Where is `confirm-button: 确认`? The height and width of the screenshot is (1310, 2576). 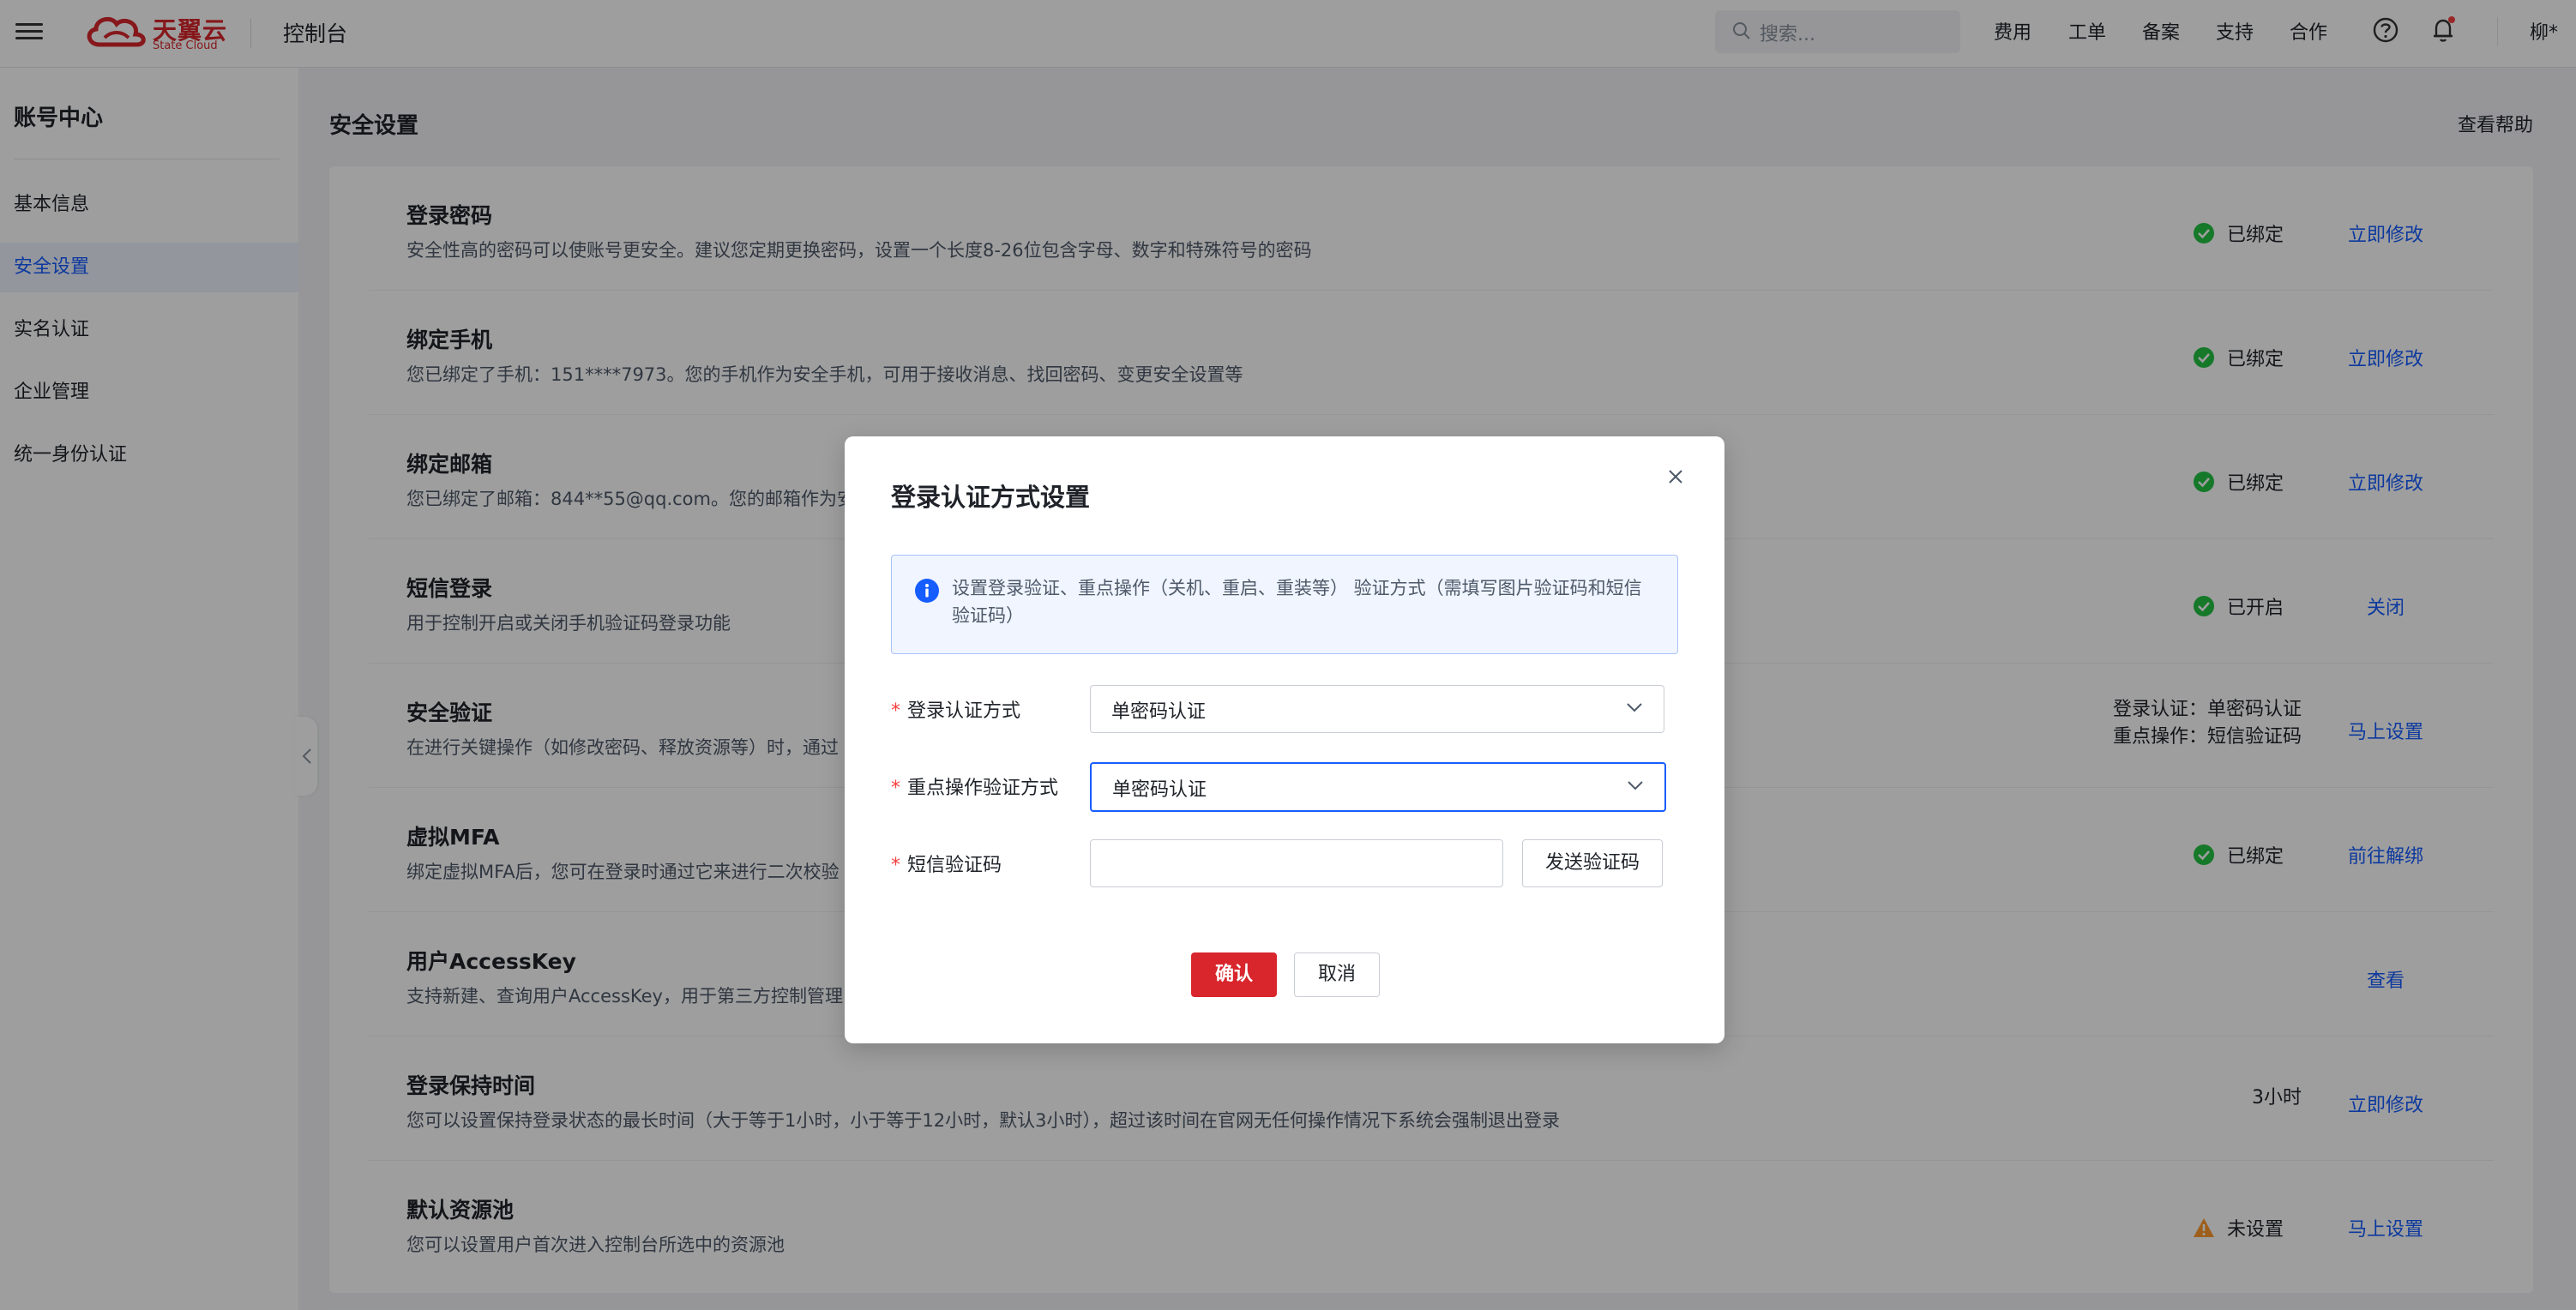
confirm-button: 确认 is located at coordinates (1234, 974).